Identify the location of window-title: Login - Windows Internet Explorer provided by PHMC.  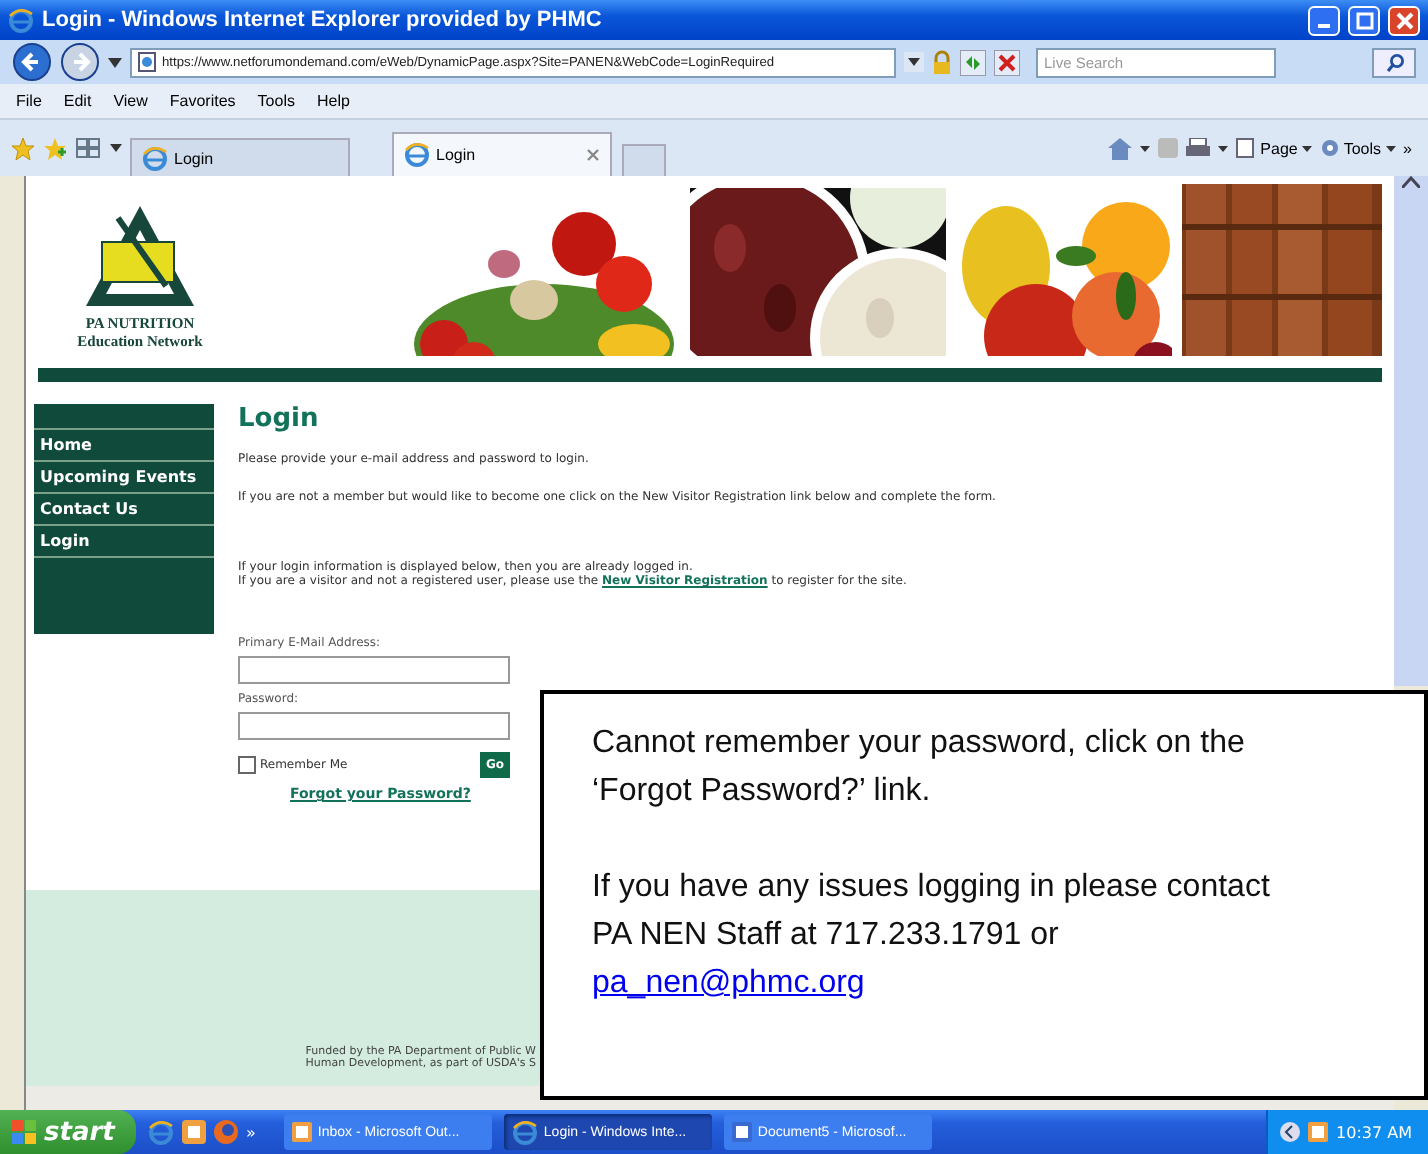
(323, 20).